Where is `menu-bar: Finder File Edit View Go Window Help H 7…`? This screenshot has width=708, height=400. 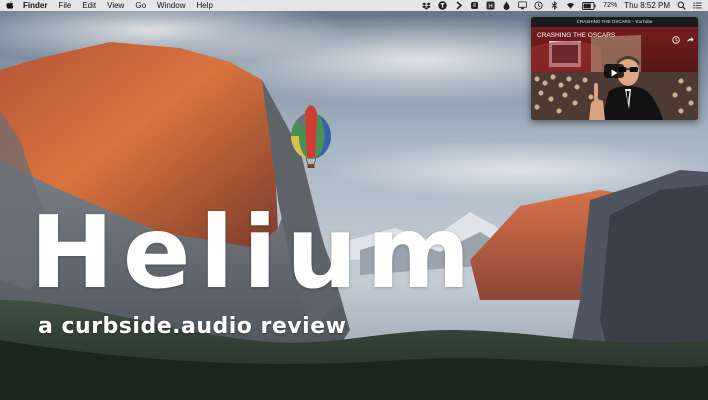
menu-bar: Finder File Edit View Go Window Help H 7… is located at coordinates (354, 5).